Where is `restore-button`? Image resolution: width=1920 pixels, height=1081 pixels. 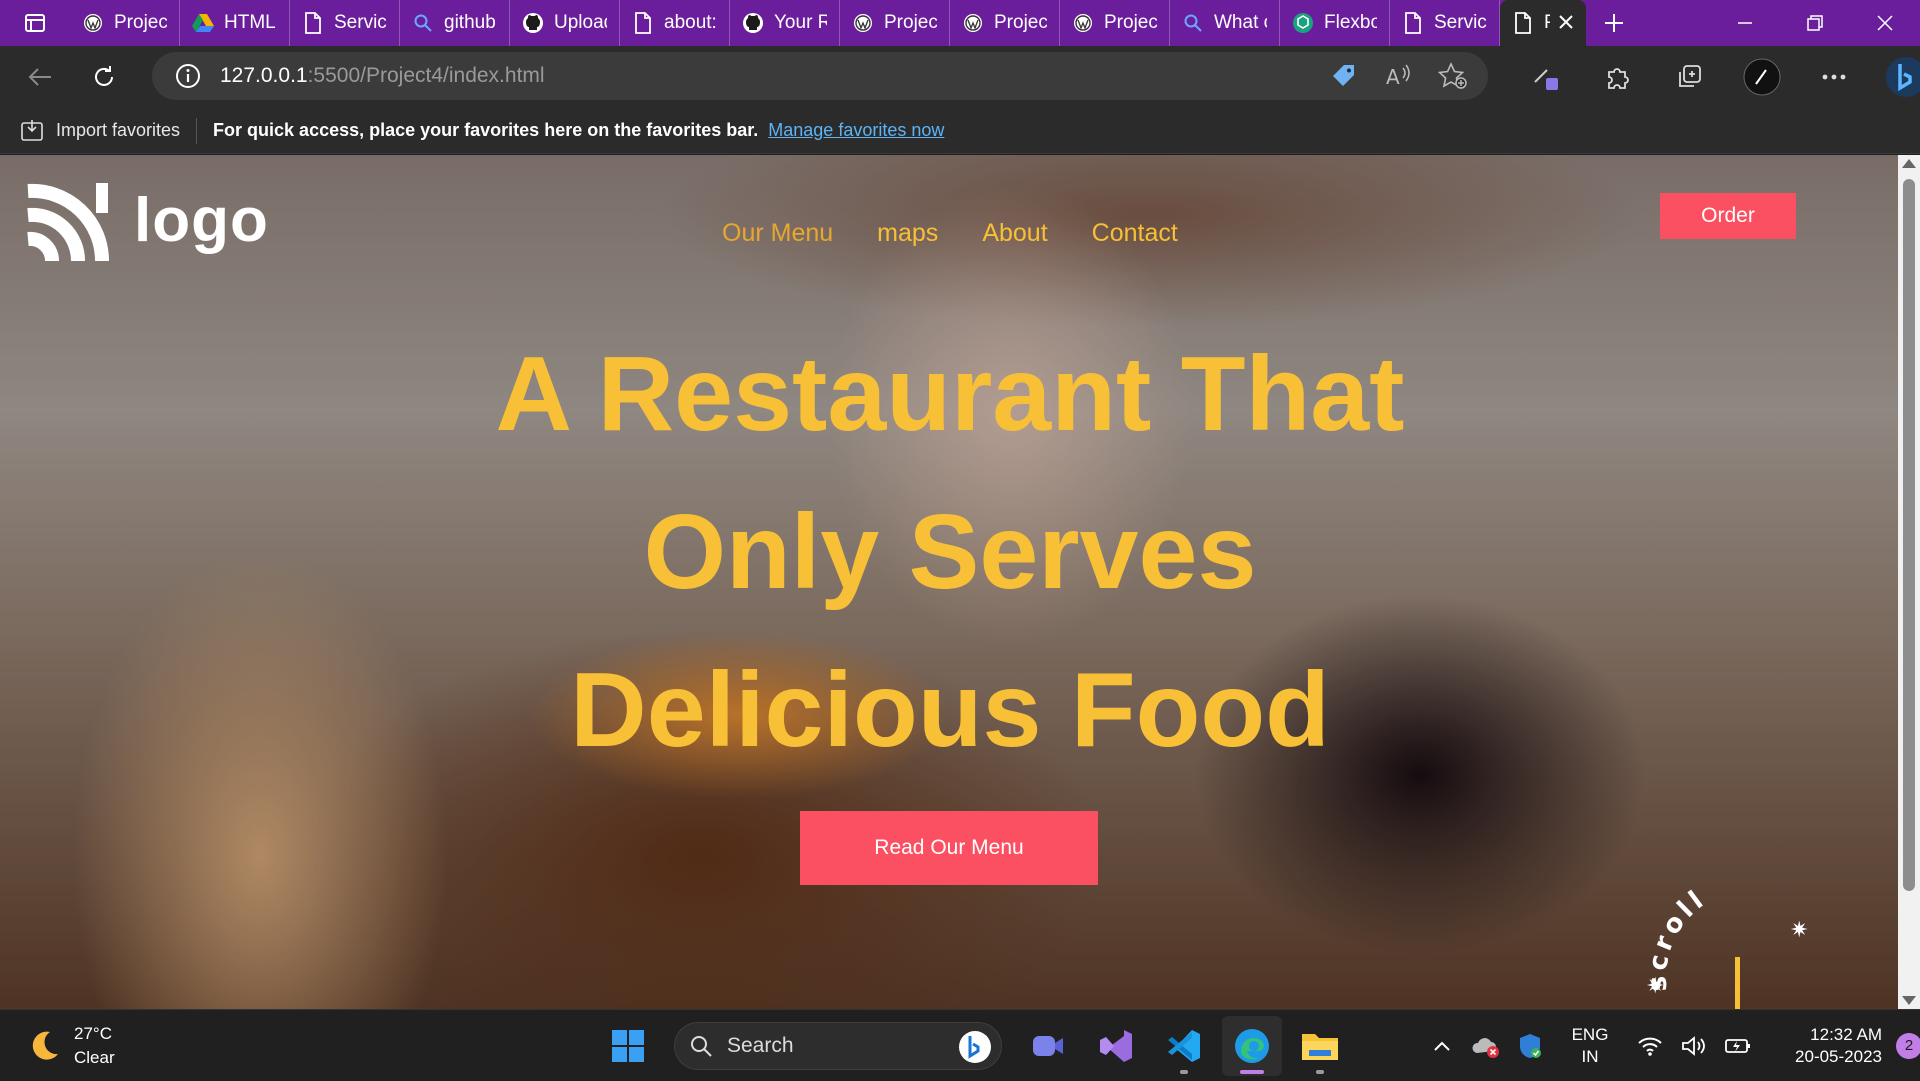
restore-button is located at coordinates (1815, 23).